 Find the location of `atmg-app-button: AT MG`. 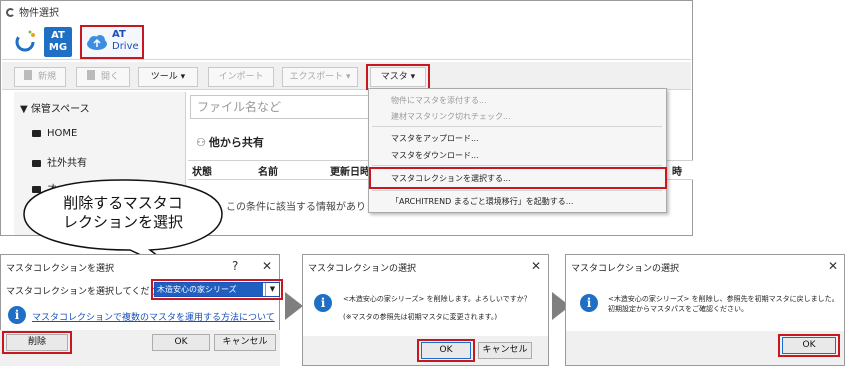

atmg-app-button: AT MG is located at coordinates (58, 42).